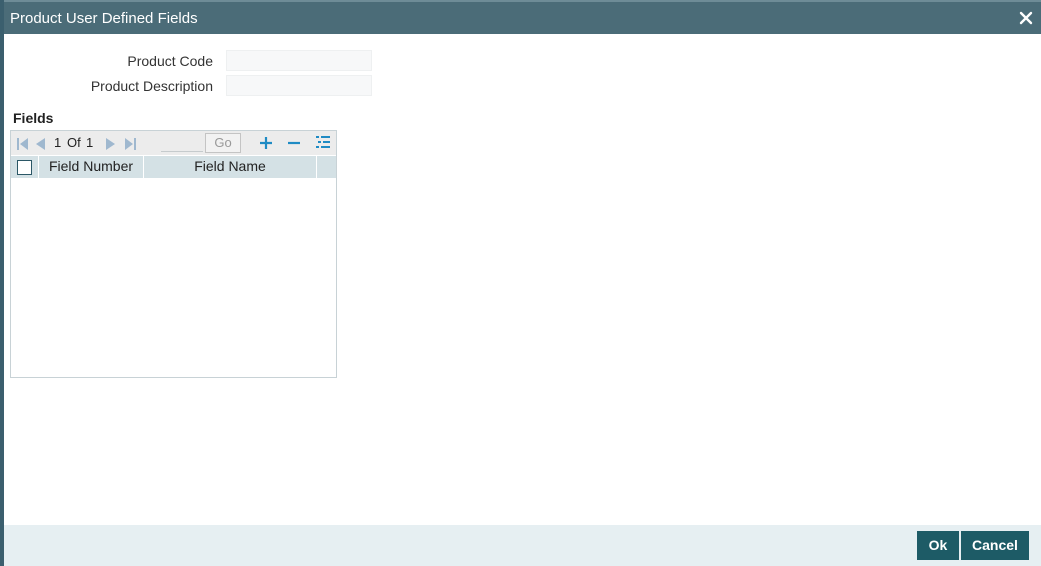  Describe the element at coordinates (90, 142) in the screenshot. I see `total-pages: 1` at that location.